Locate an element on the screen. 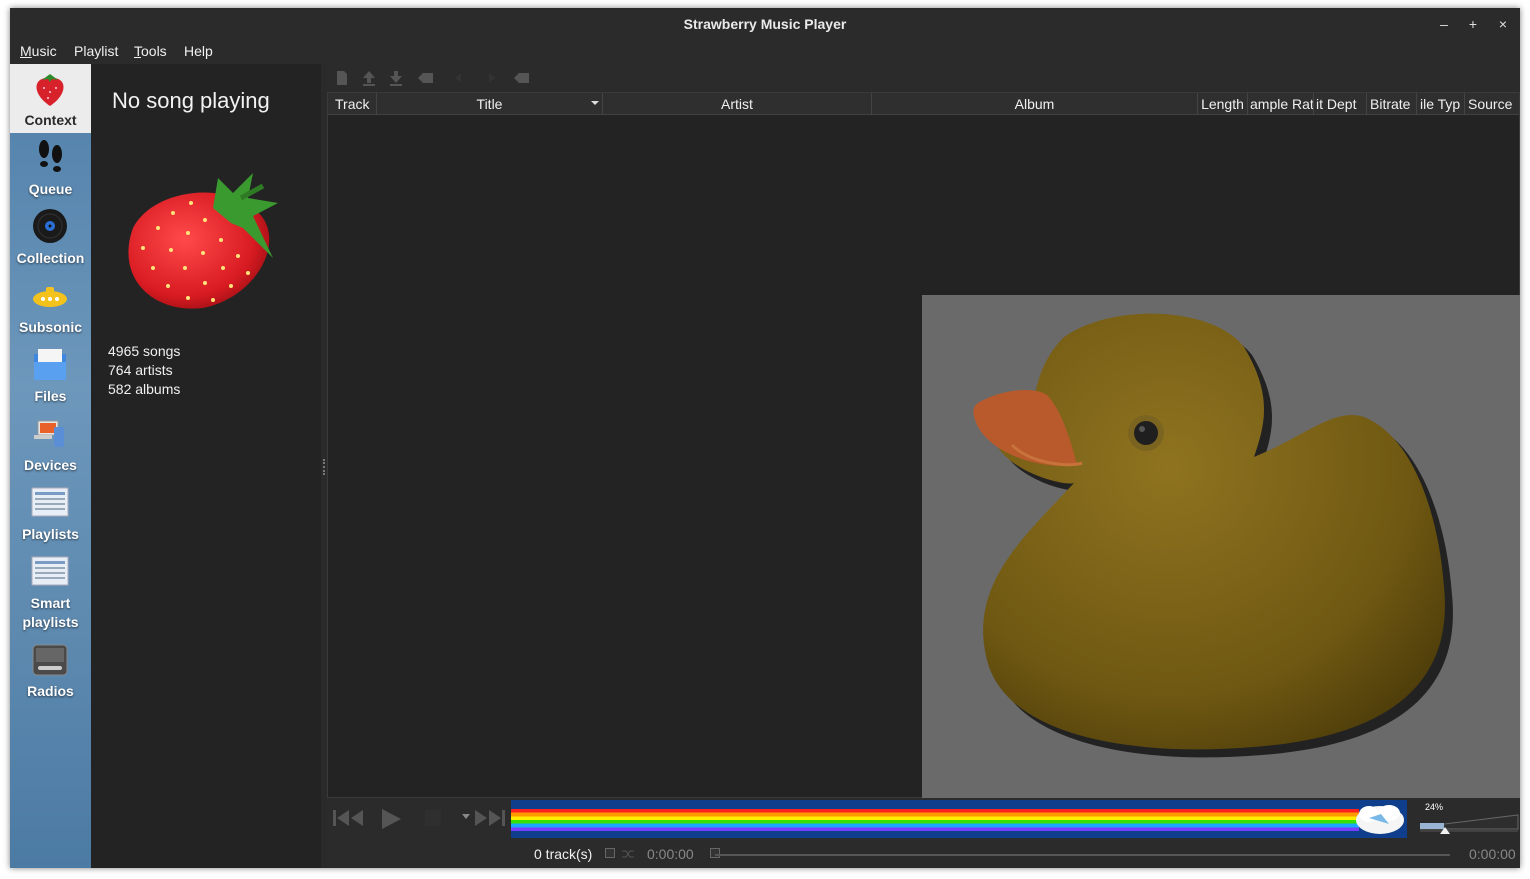 This screenshot has height=879, width=1530. stop-icon is located at coordinates (434, 818).